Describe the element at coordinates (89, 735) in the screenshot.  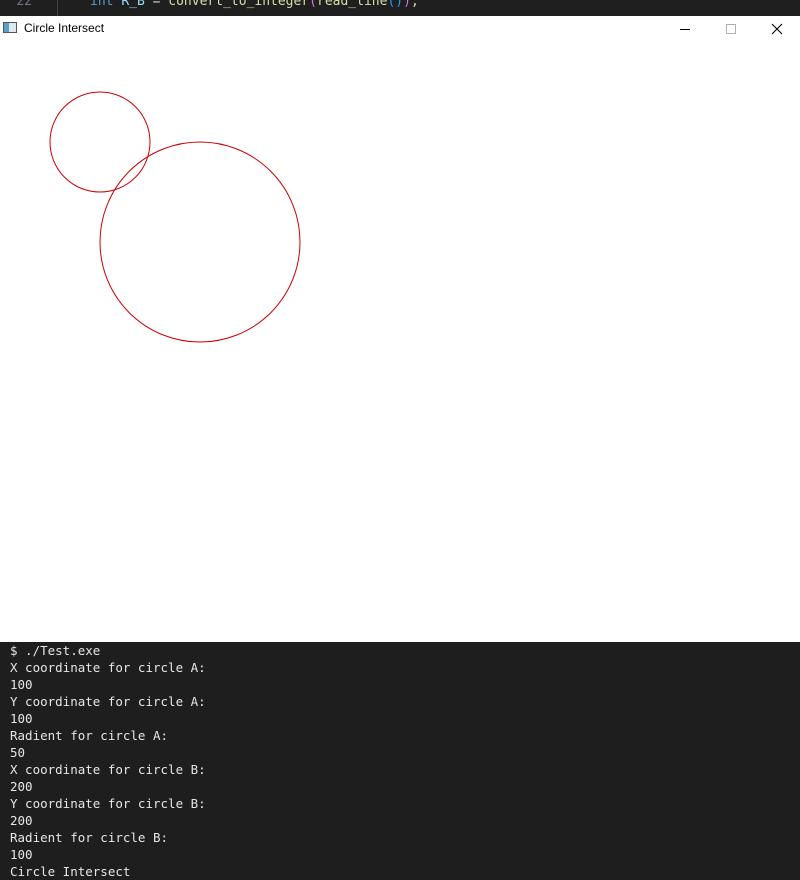
I see `terminal-line: Radient for circle A:` at that location.